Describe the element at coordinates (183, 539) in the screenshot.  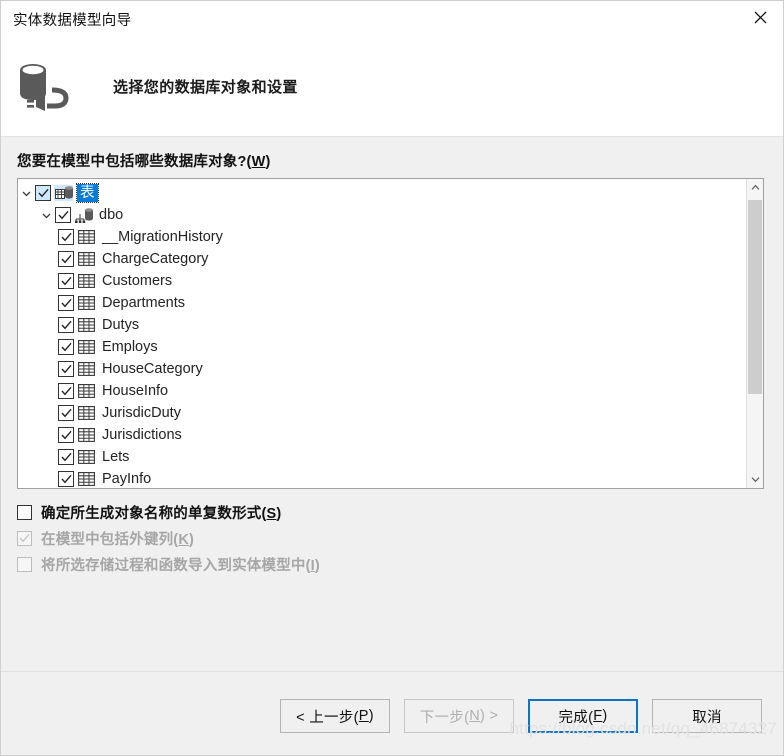
I see `option-label-accel: K` at that location.